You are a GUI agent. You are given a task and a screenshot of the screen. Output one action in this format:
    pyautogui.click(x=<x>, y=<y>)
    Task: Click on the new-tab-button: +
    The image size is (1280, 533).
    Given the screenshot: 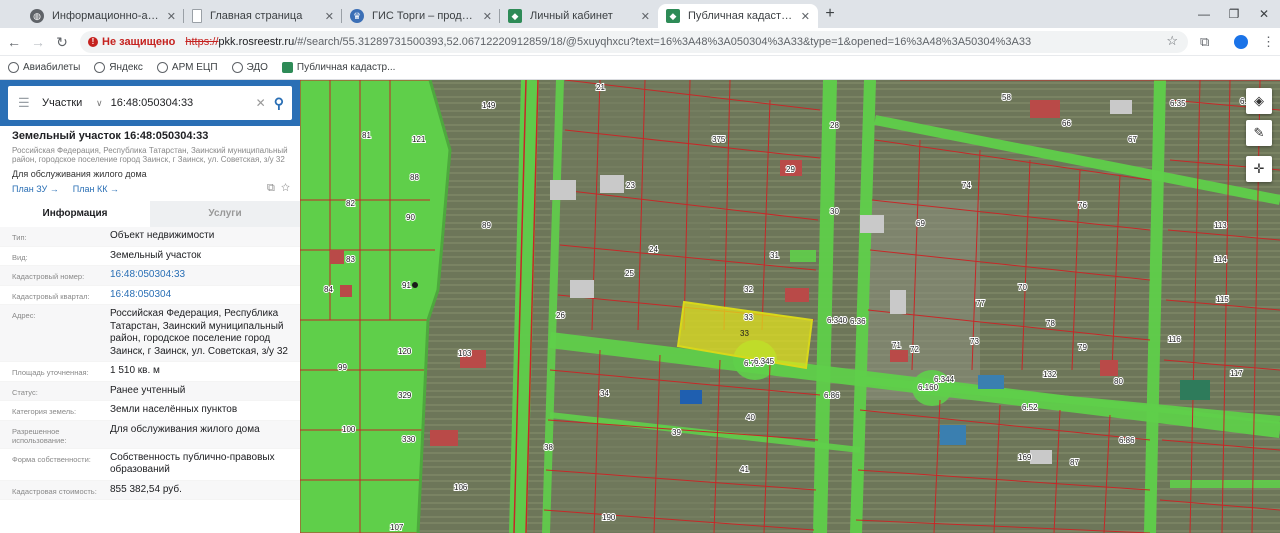 What is the action you would take?
    pyautogui.click(x=830, y=14)
    